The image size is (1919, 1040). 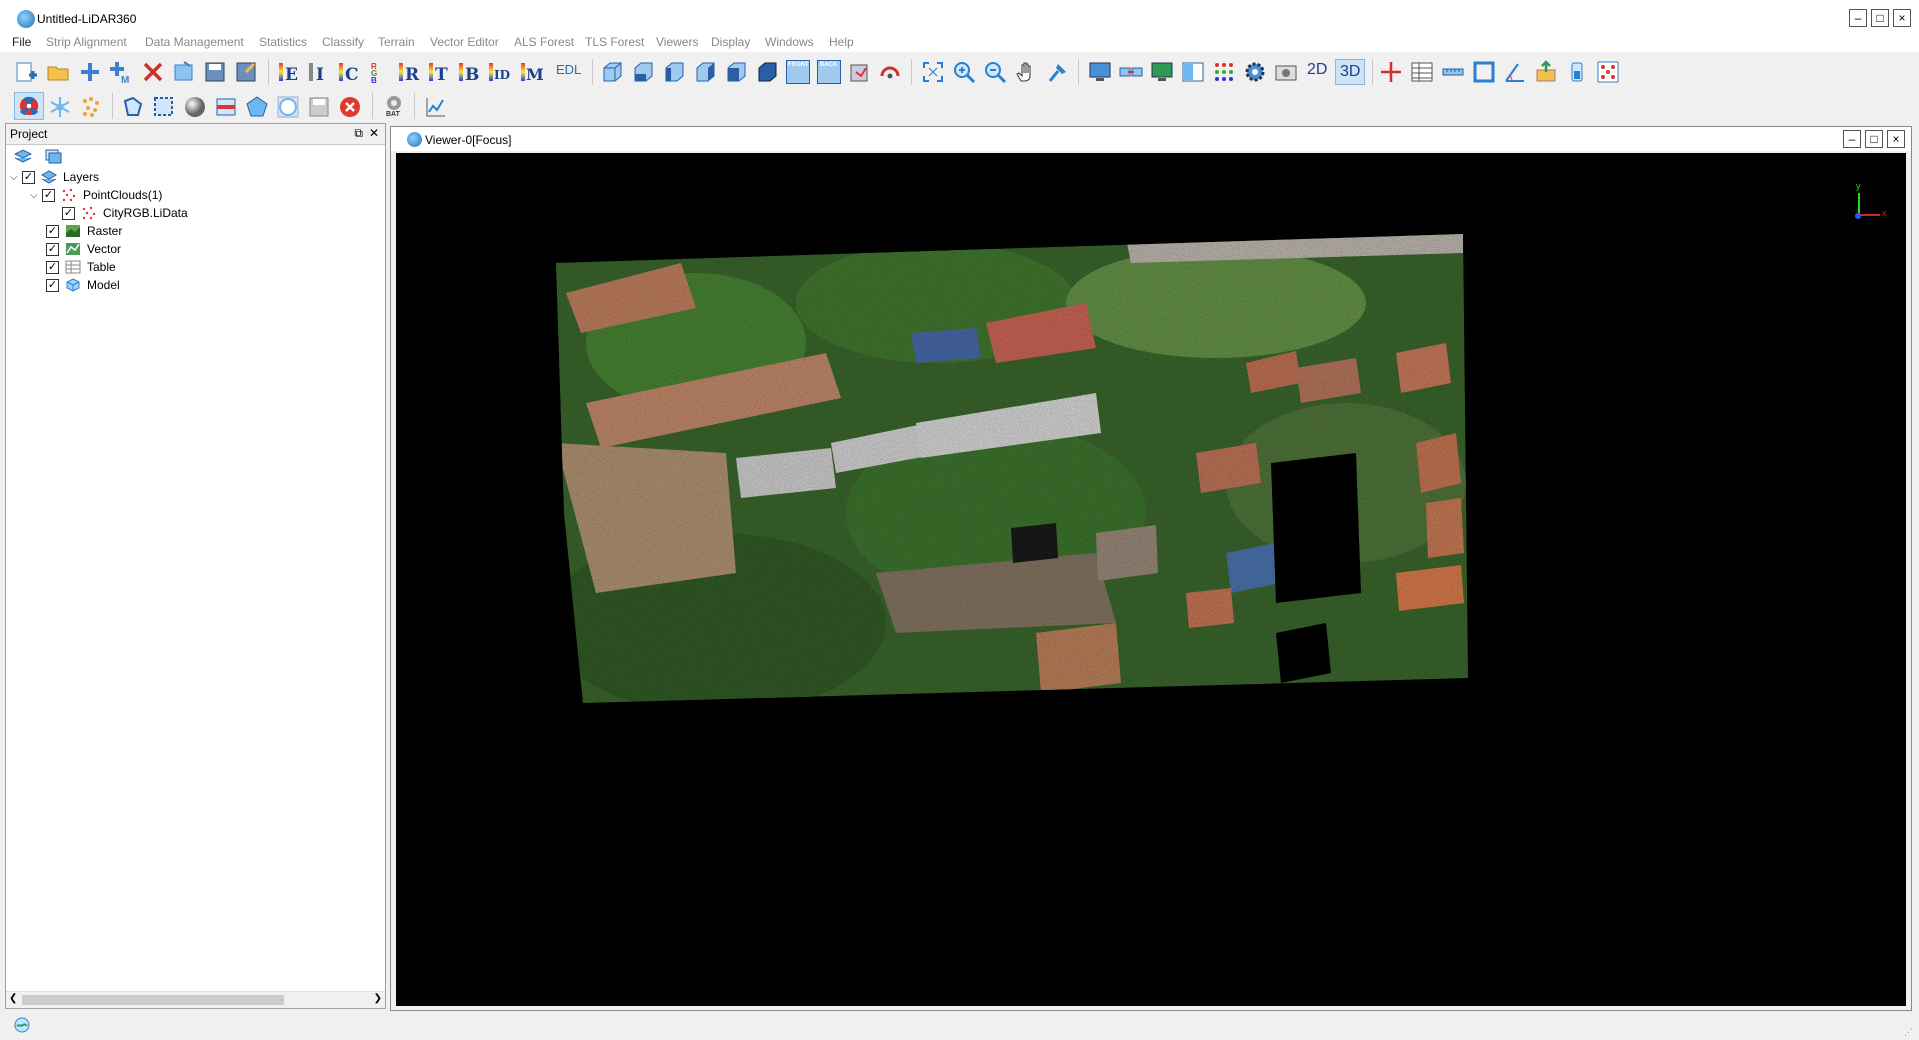 What do you see at coordinates (226, 107) in the screenshot?
I see `clip-plane-icon` at bounding box center [226, 107].